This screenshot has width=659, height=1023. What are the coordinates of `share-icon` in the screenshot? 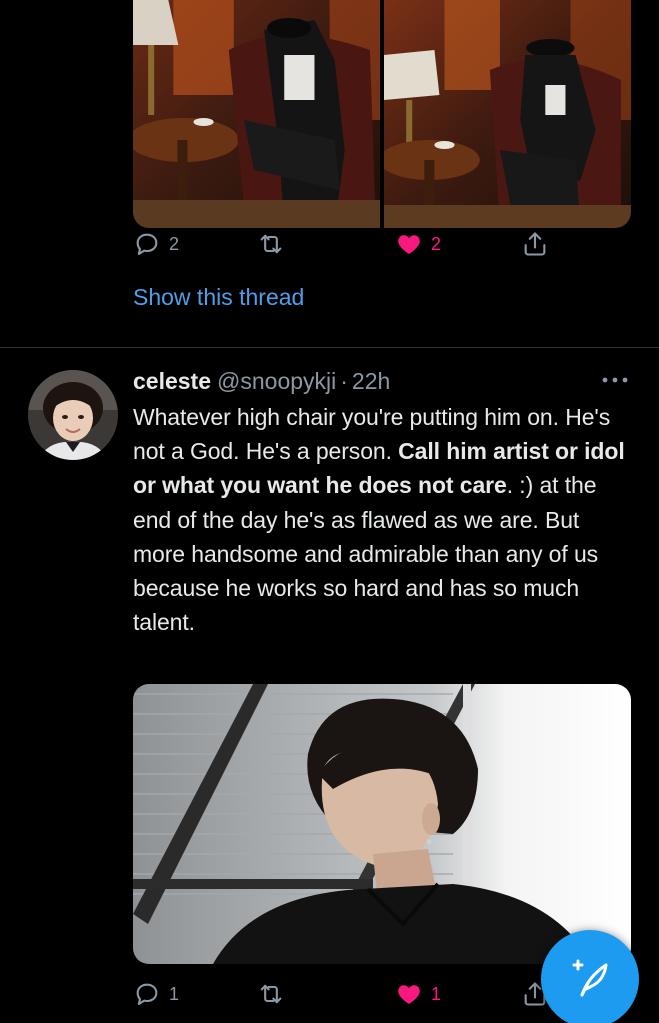 It's located at (535, 244).